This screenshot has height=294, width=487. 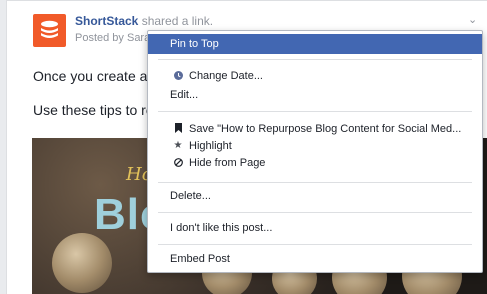 What do you see at coordinates (113, 38) in the screenshot?
I see `posted-by: Posted by Sara` at bounding box center [113, 38].